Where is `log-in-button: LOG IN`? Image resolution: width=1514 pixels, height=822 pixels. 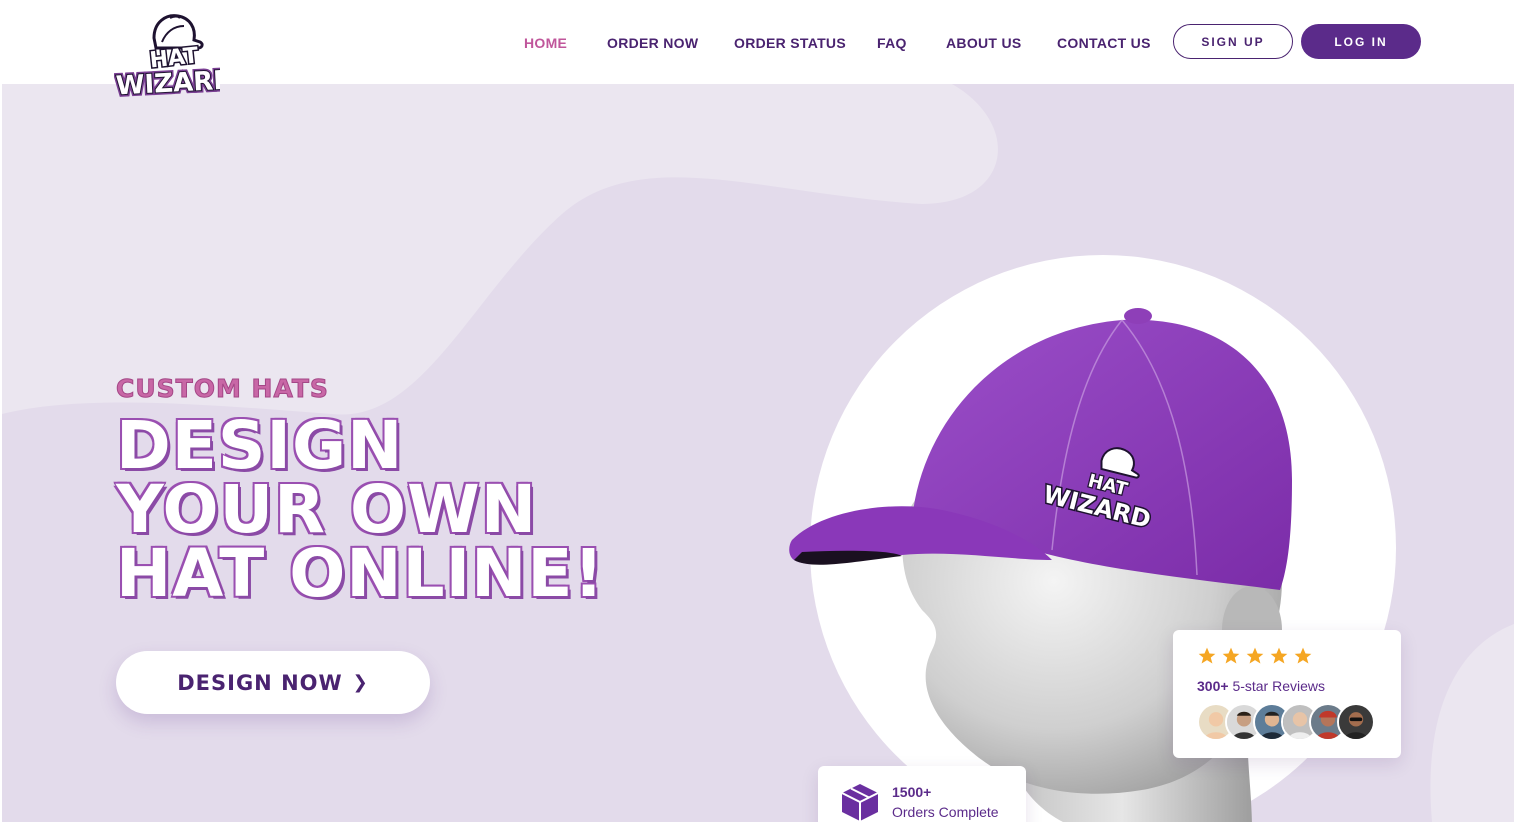
log-in-button: LOG IN is located at coordinates (1361, 41).